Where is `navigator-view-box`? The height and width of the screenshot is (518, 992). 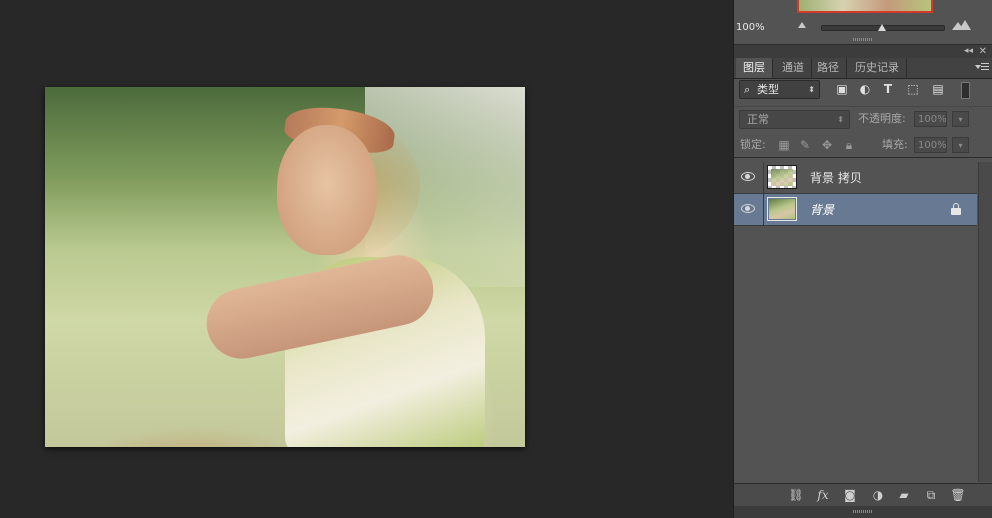
navigator-view-box is located at coordinates (865, 6).